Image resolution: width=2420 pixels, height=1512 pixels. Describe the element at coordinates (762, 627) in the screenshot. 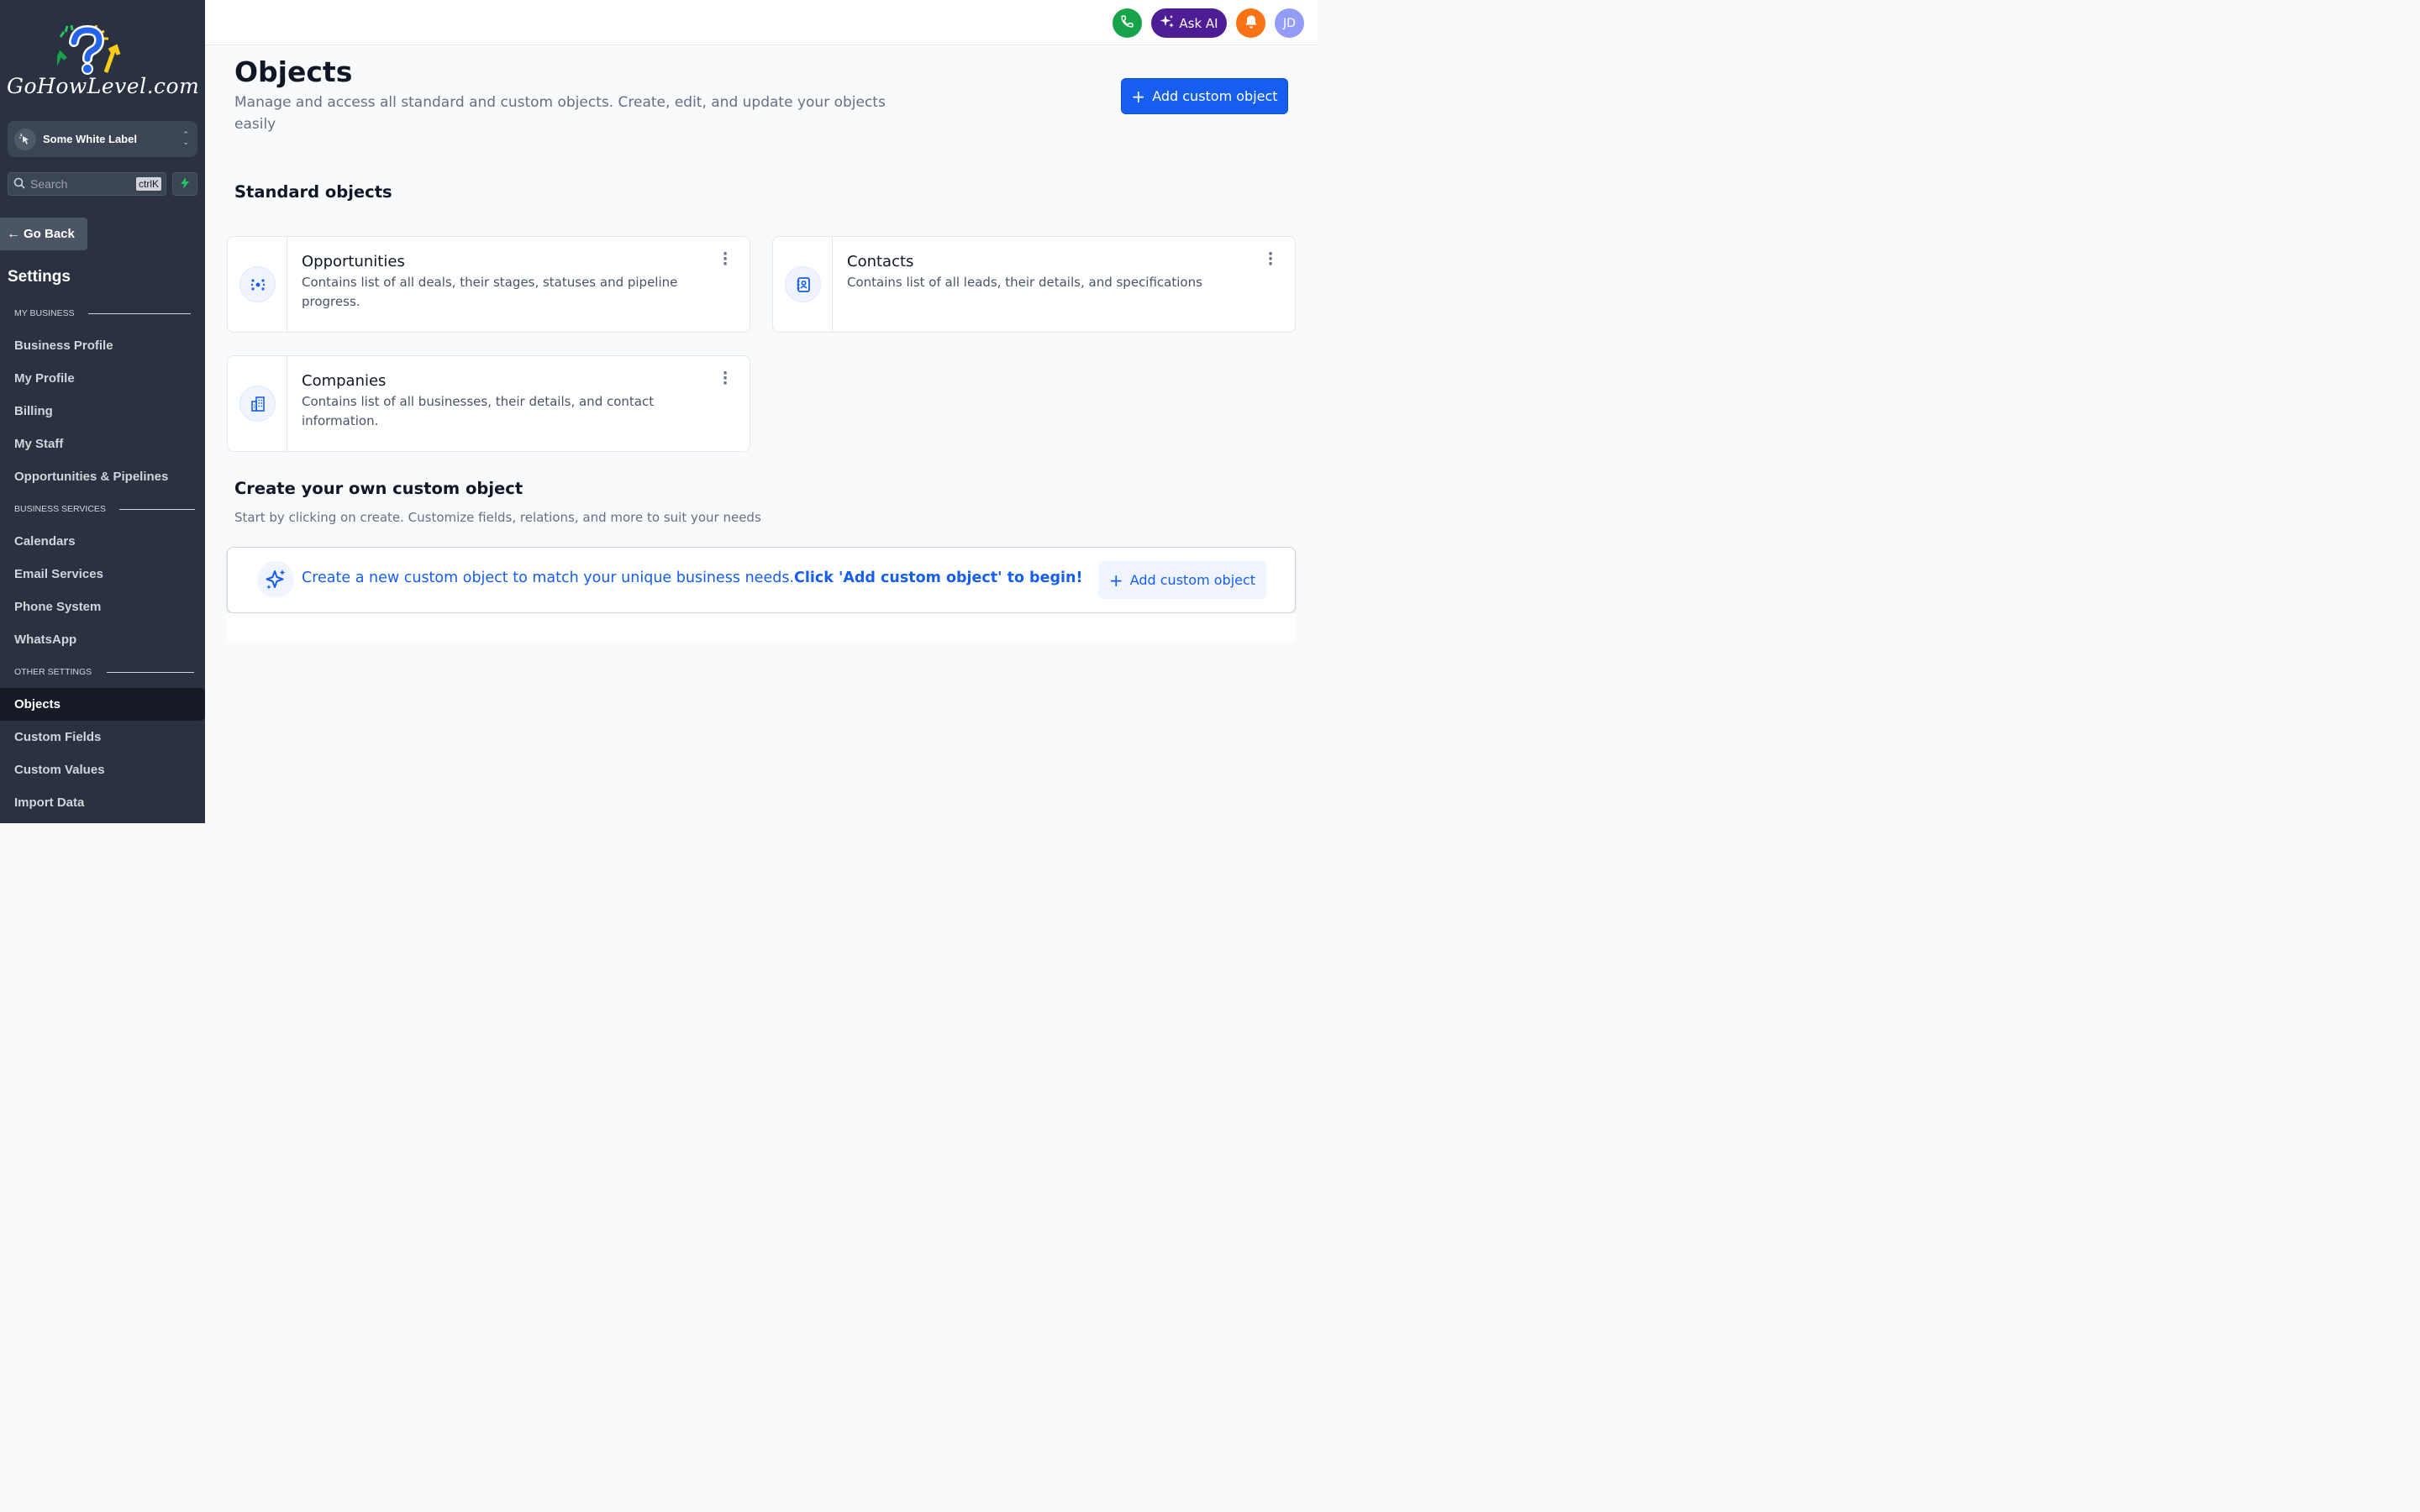

I see `content-spacer` at that location.